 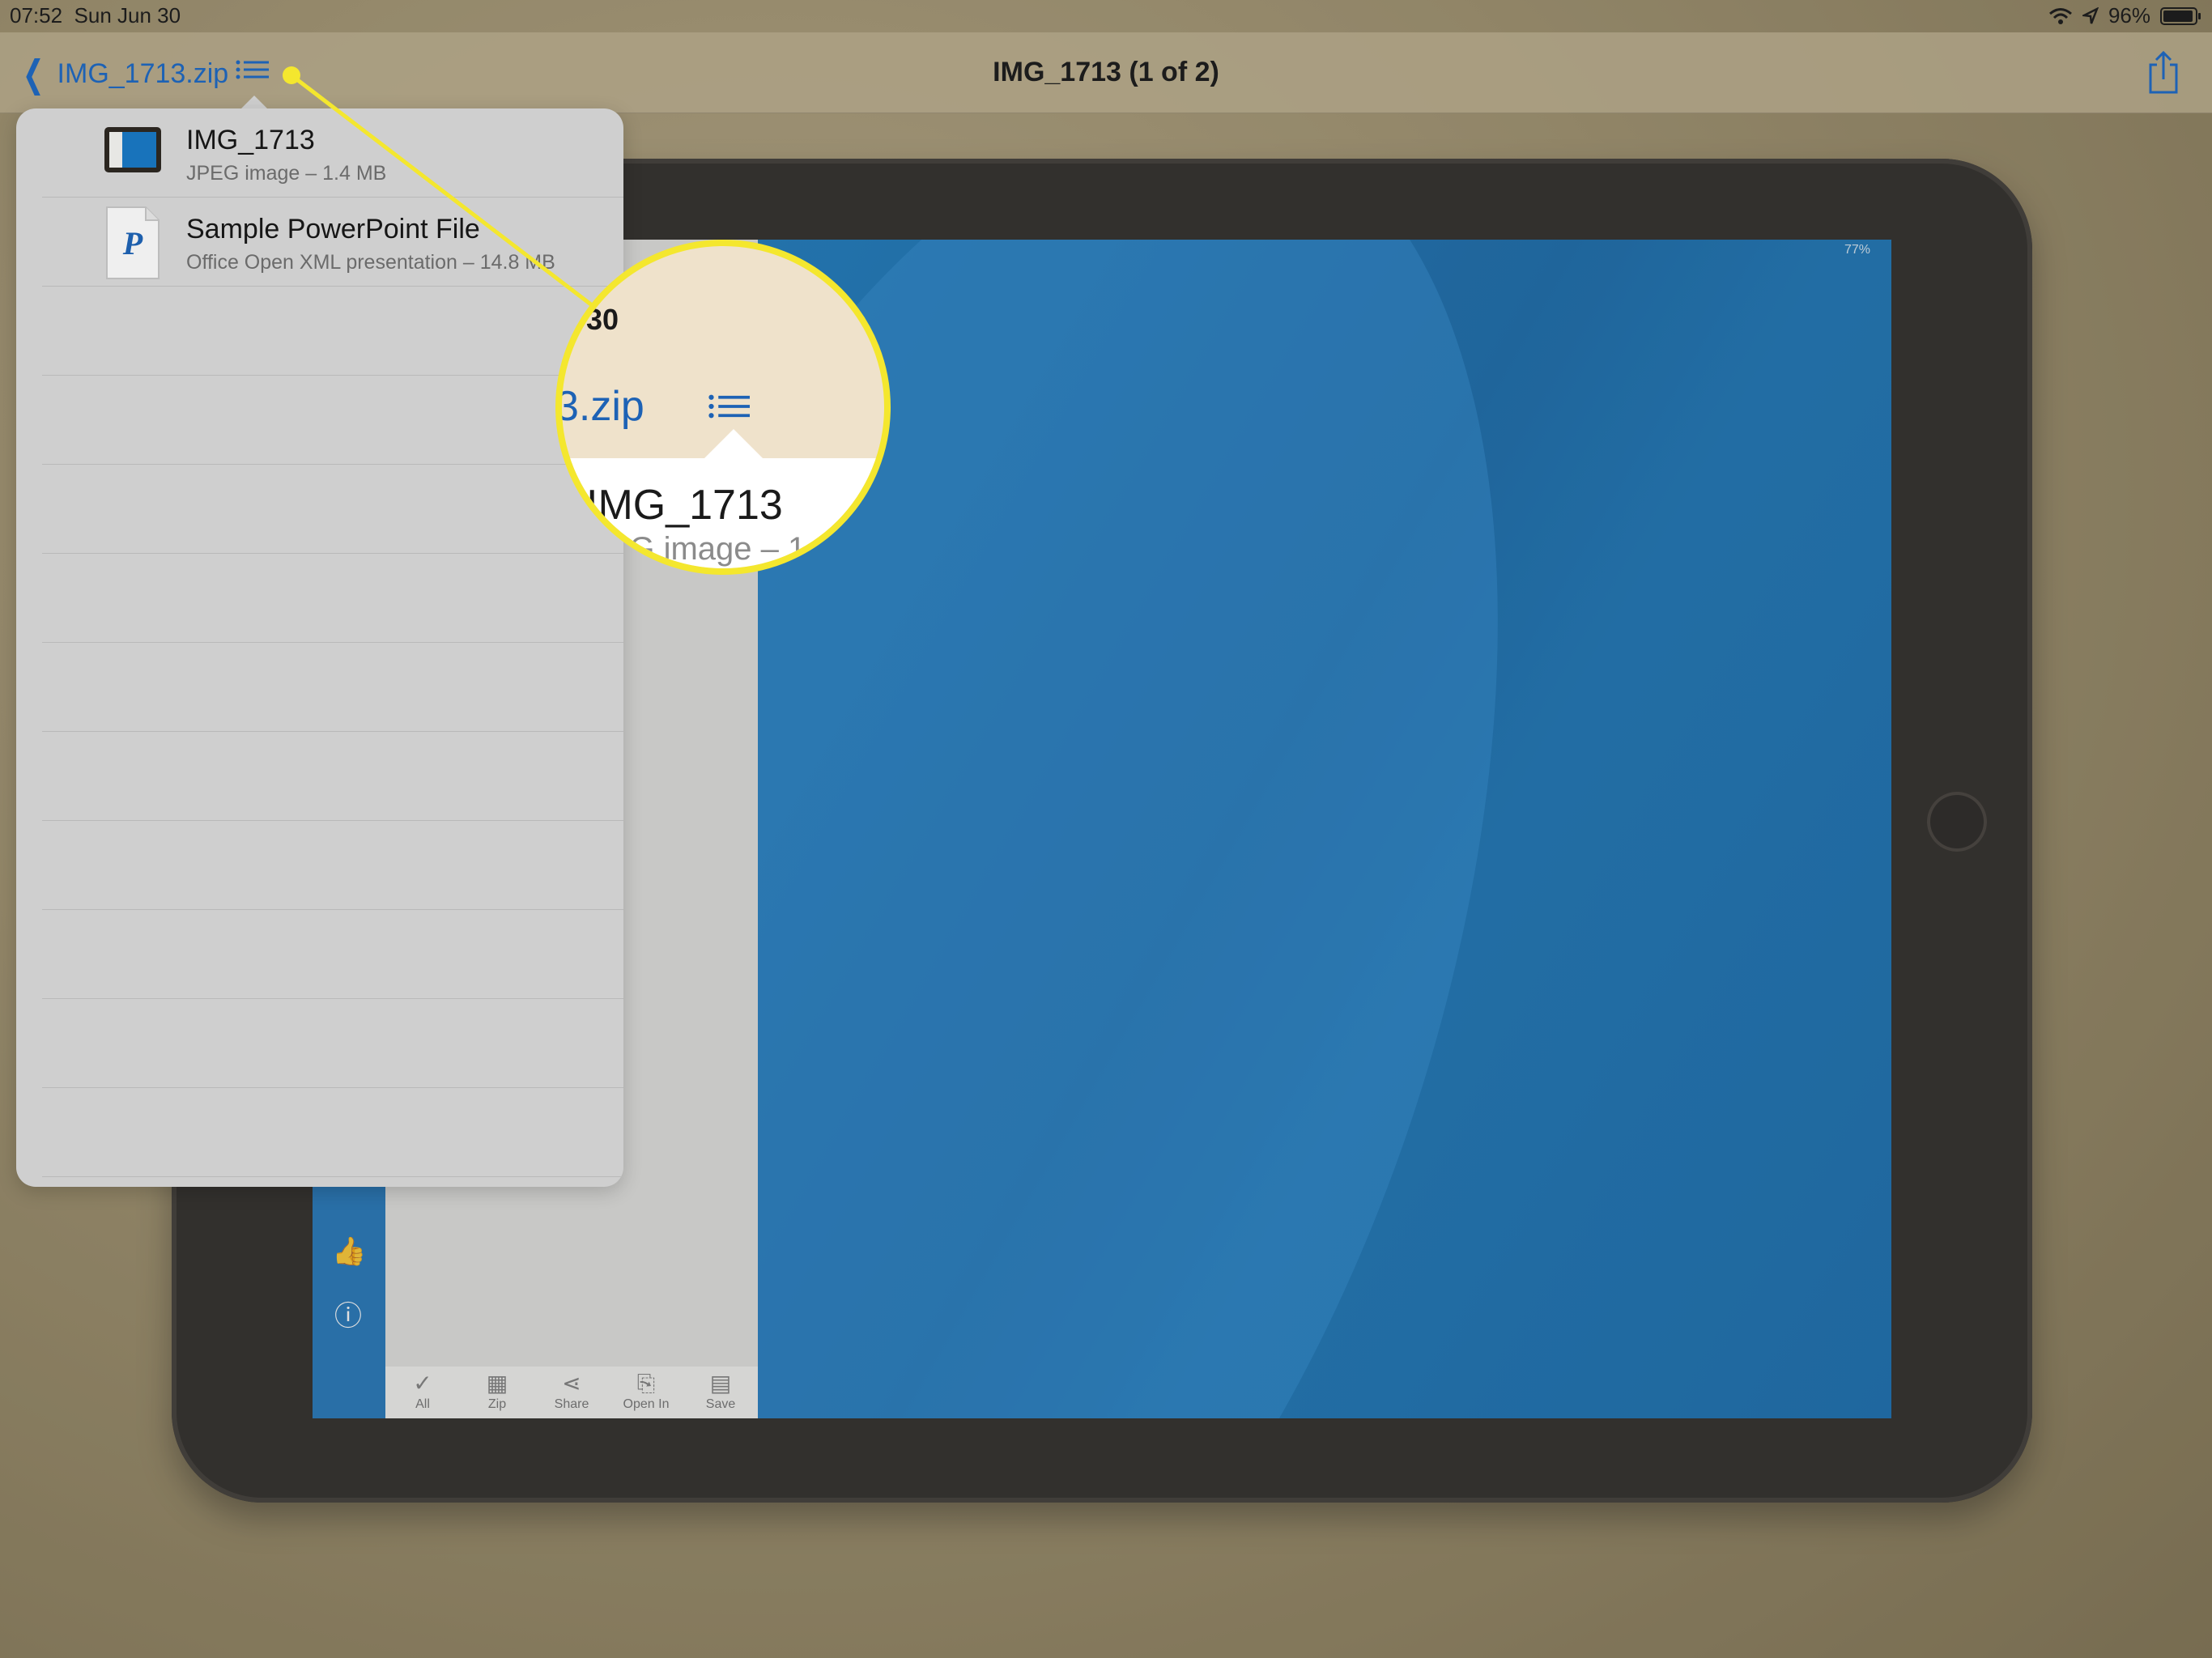 I want to click on share-button, so click(x=2164, y=73).